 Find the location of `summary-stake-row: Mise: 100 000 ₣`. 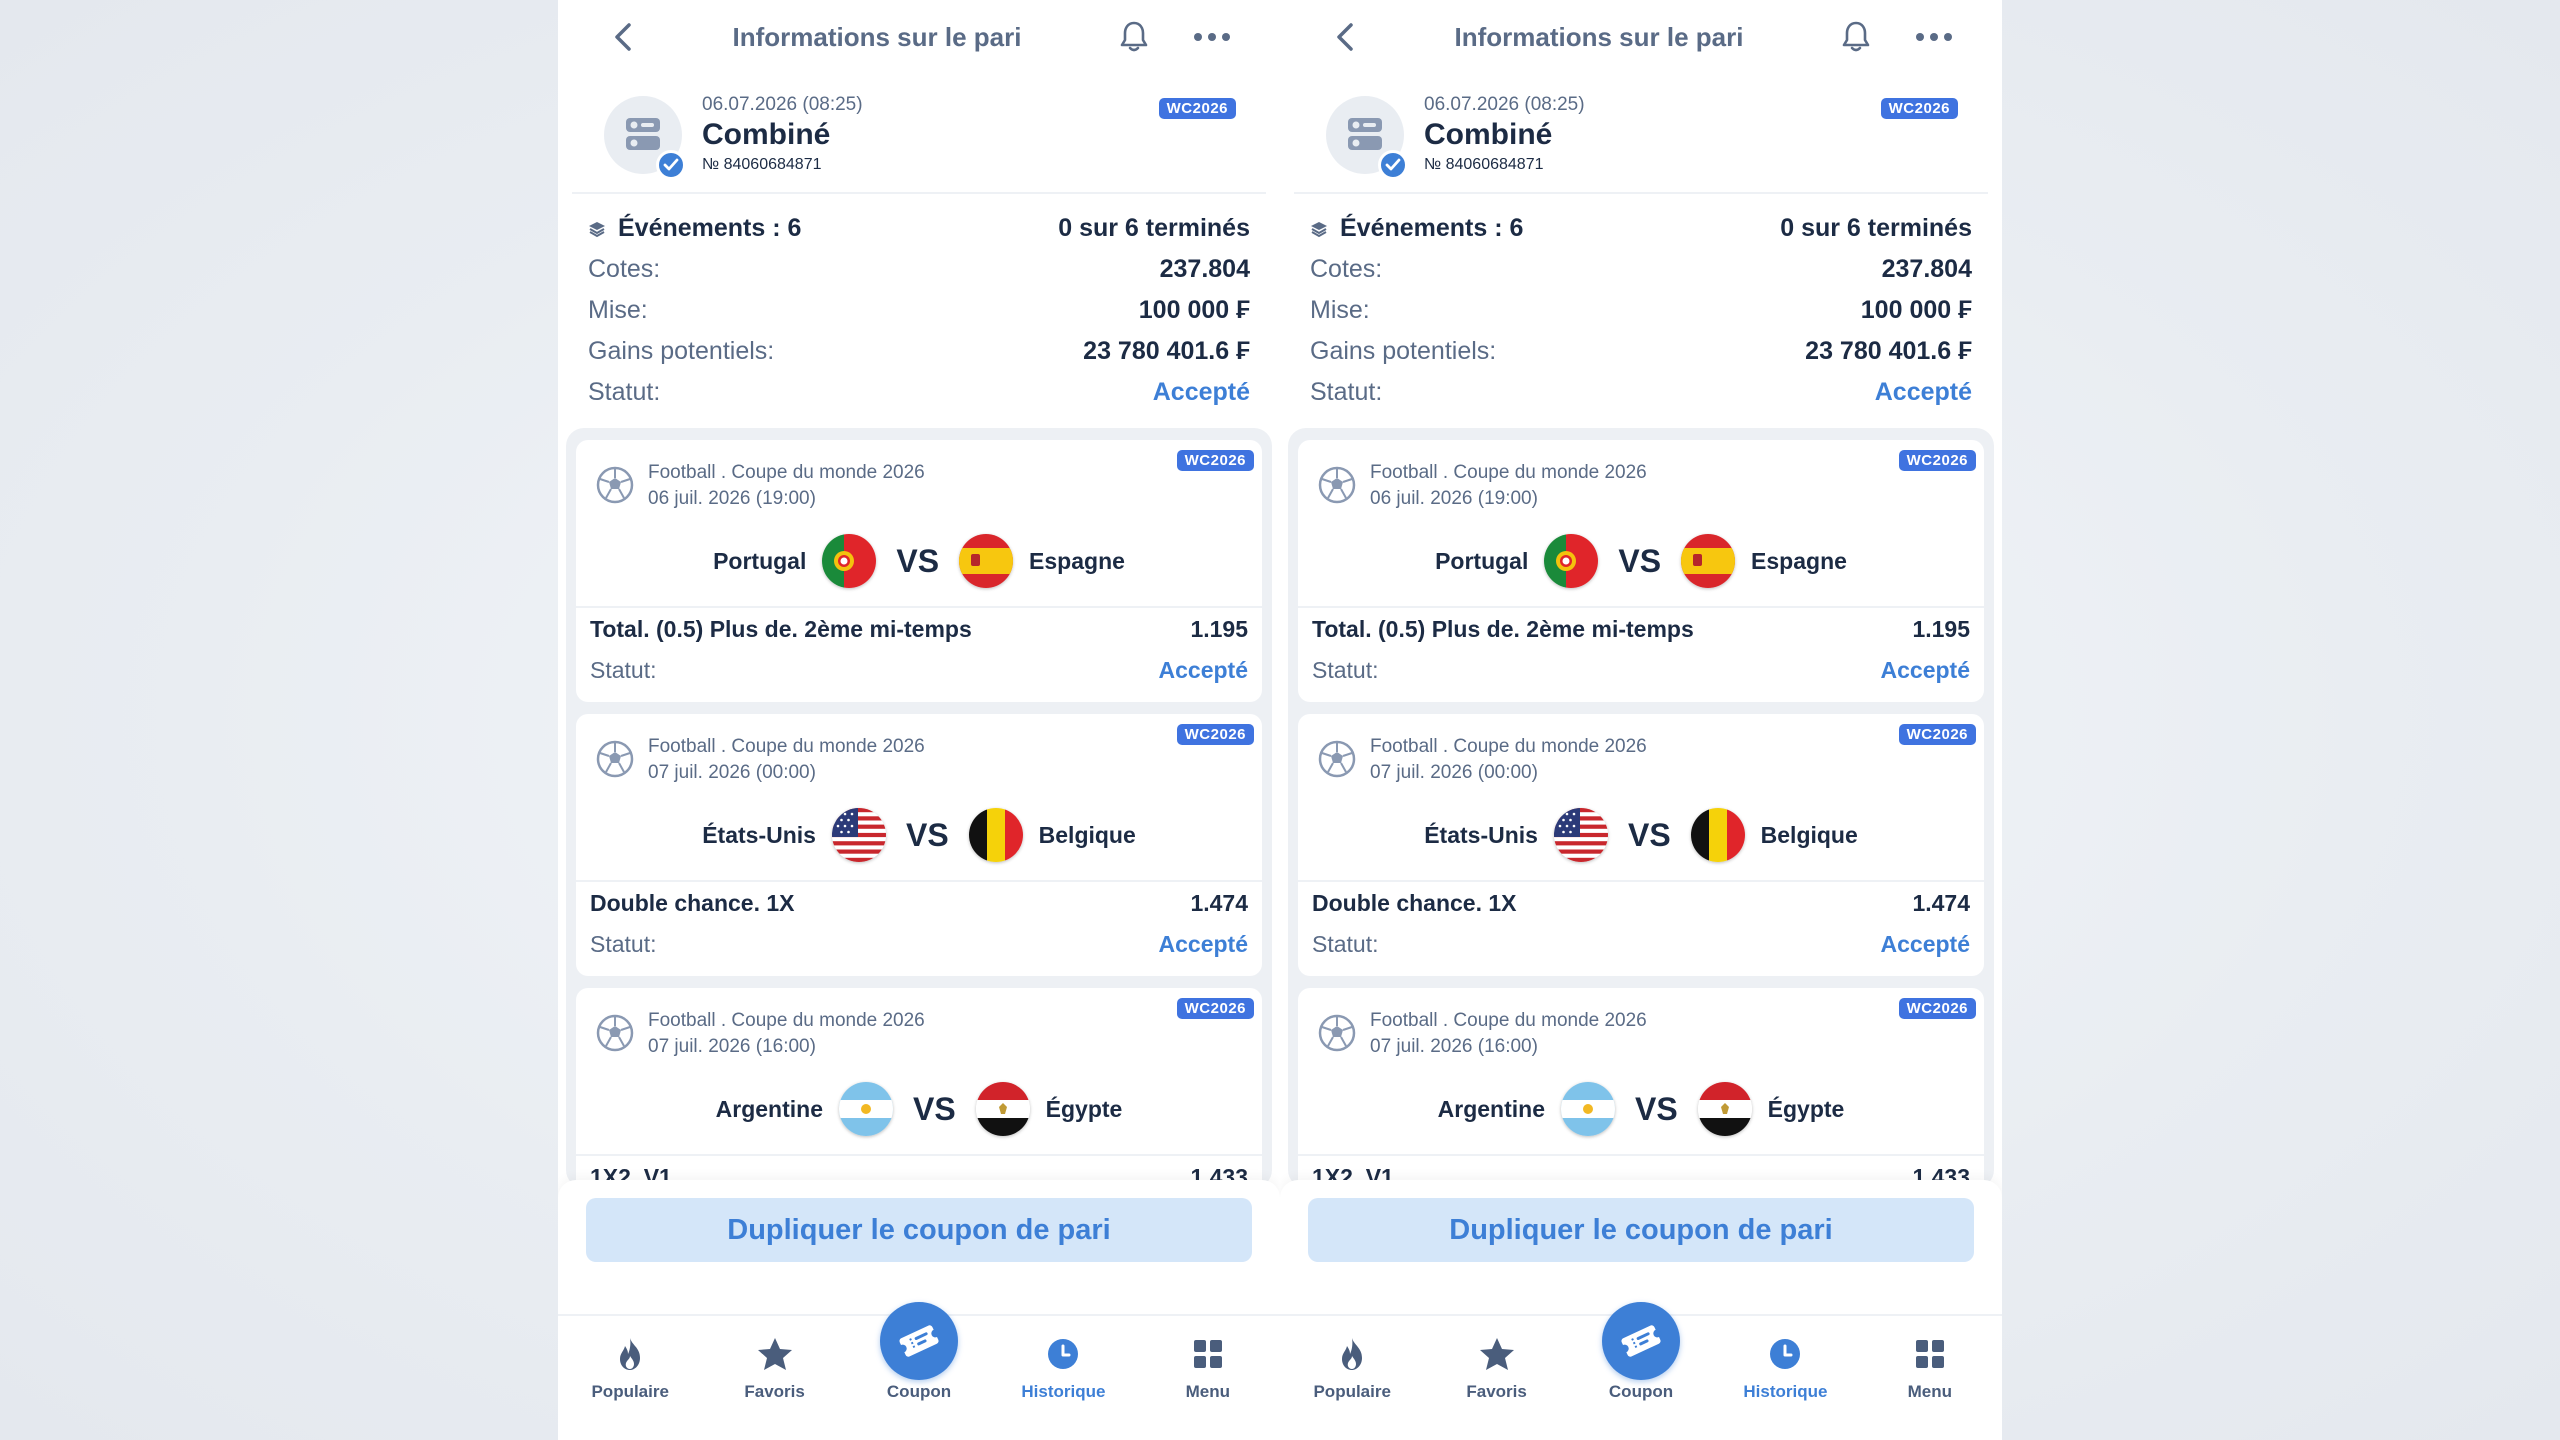

summary-stake-row: Mise: 100 000 ₣ is located at coordinates (919, 310).